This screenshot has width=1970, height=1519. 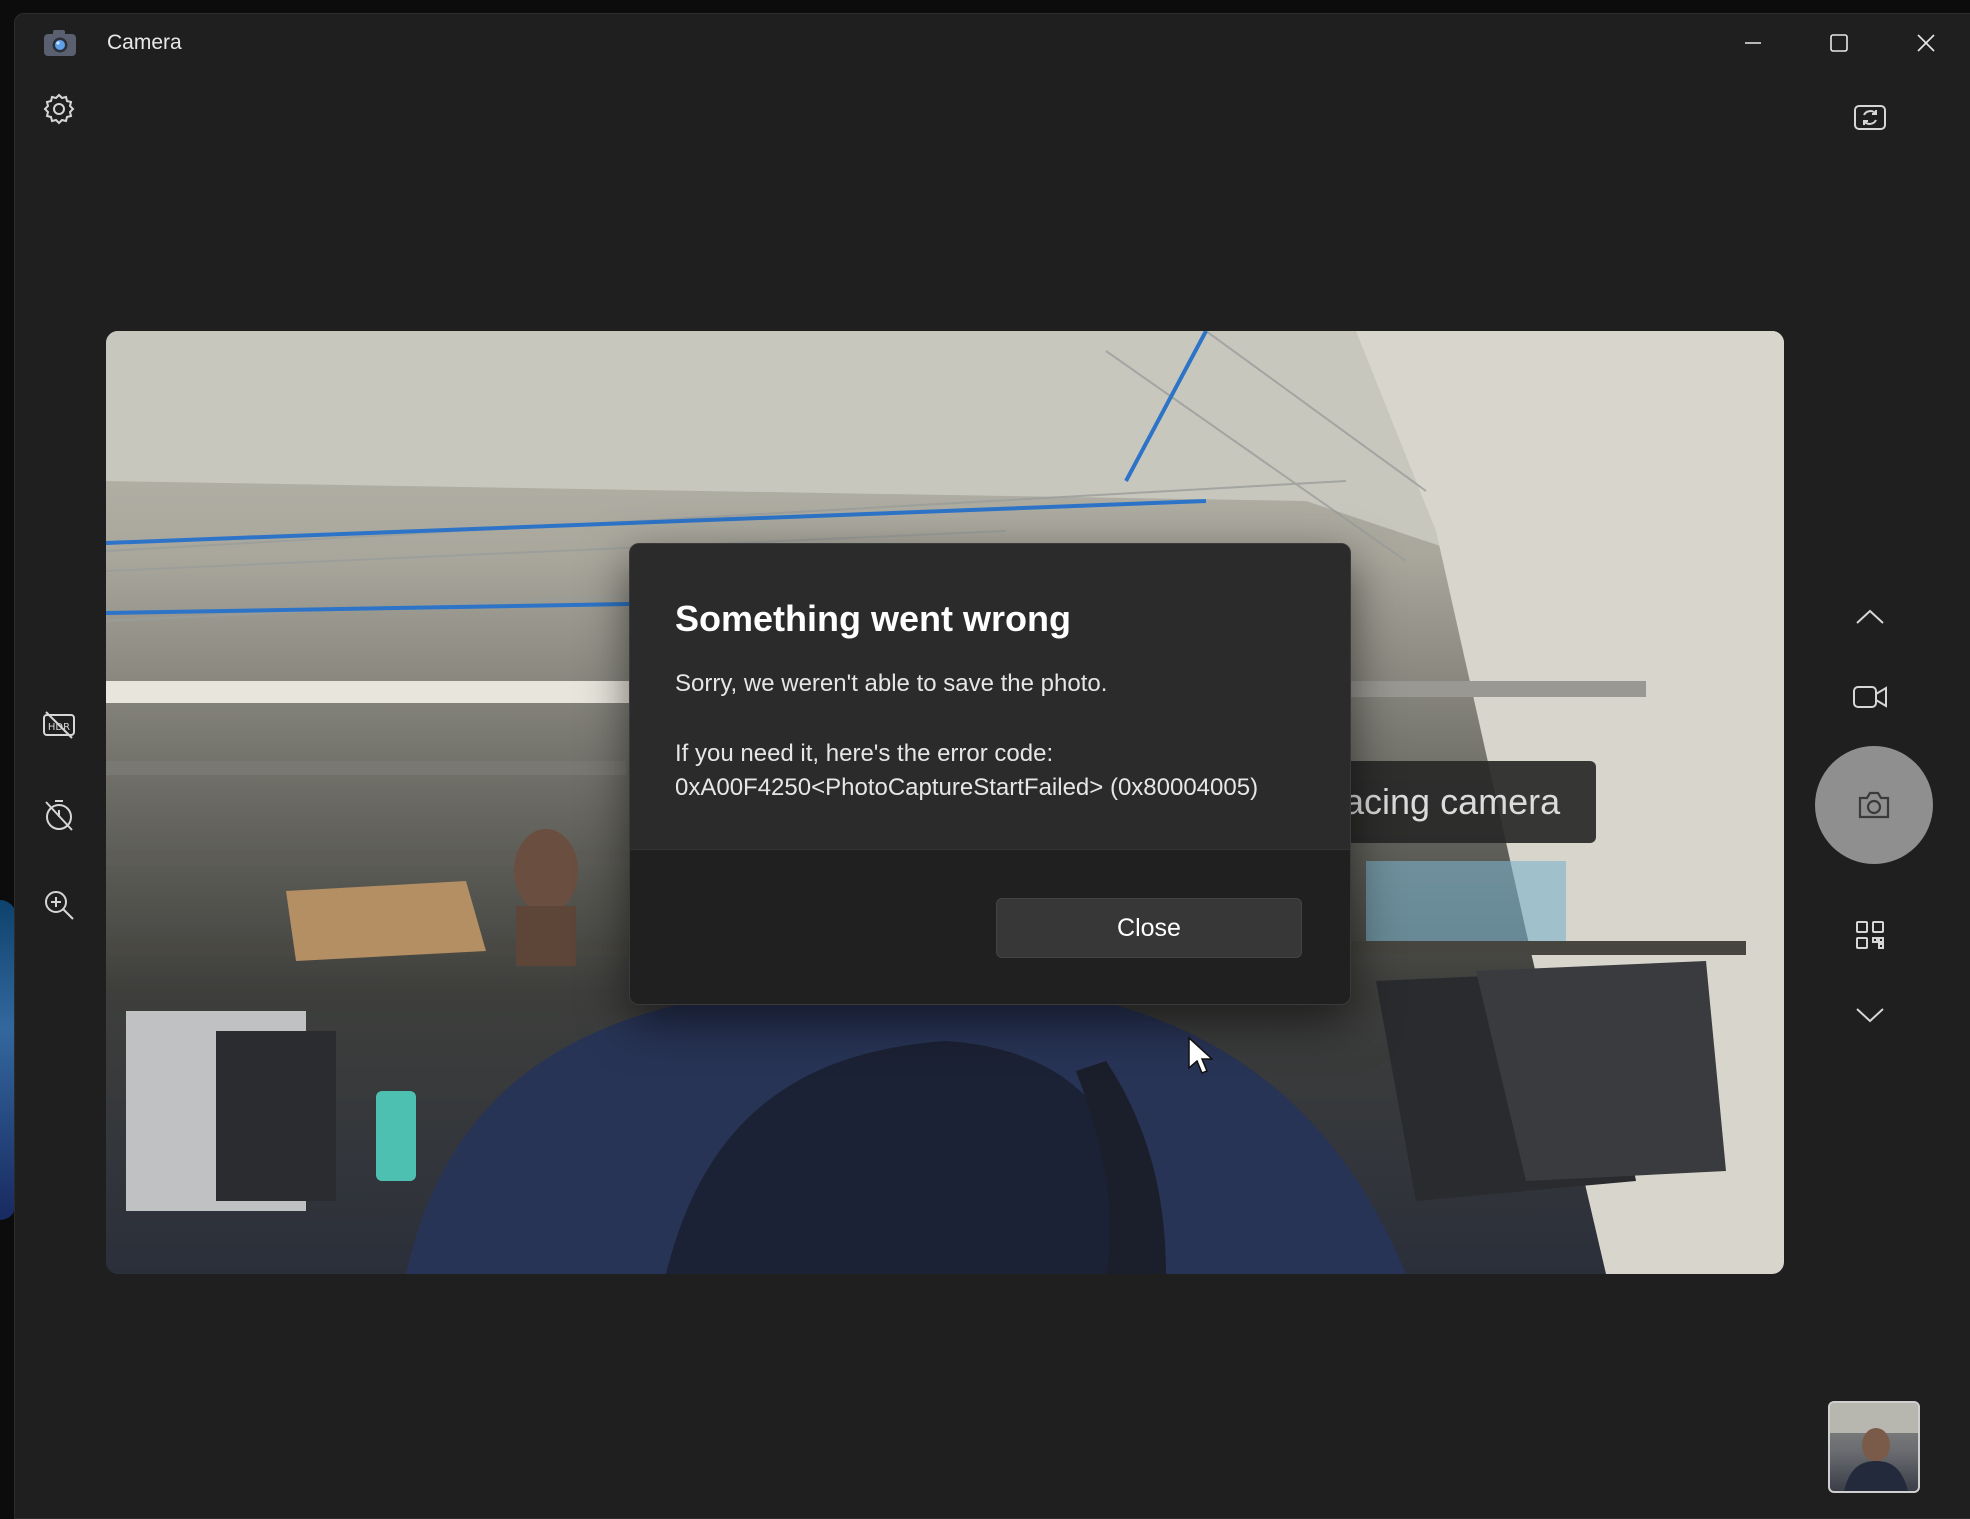 I want to click on timer-button, so click(x=59, y=815).